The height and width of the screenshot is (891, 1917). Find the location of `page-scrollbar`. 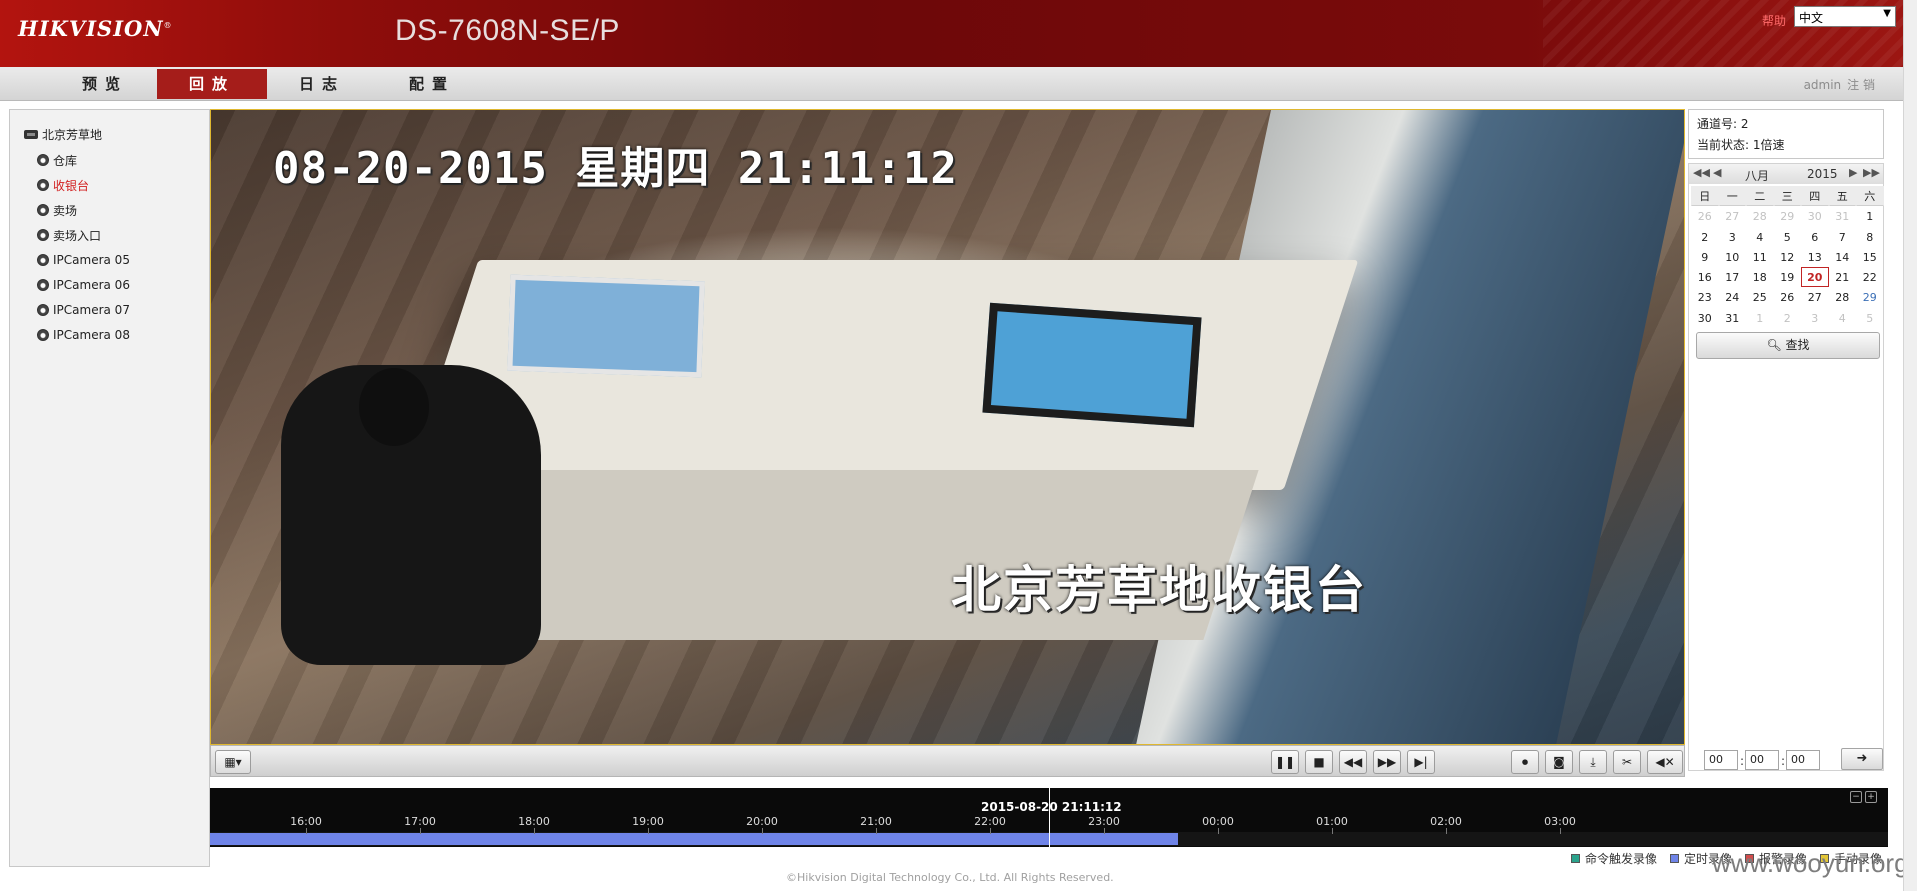

page-scrollbar is located at coordinates (1910, 445).